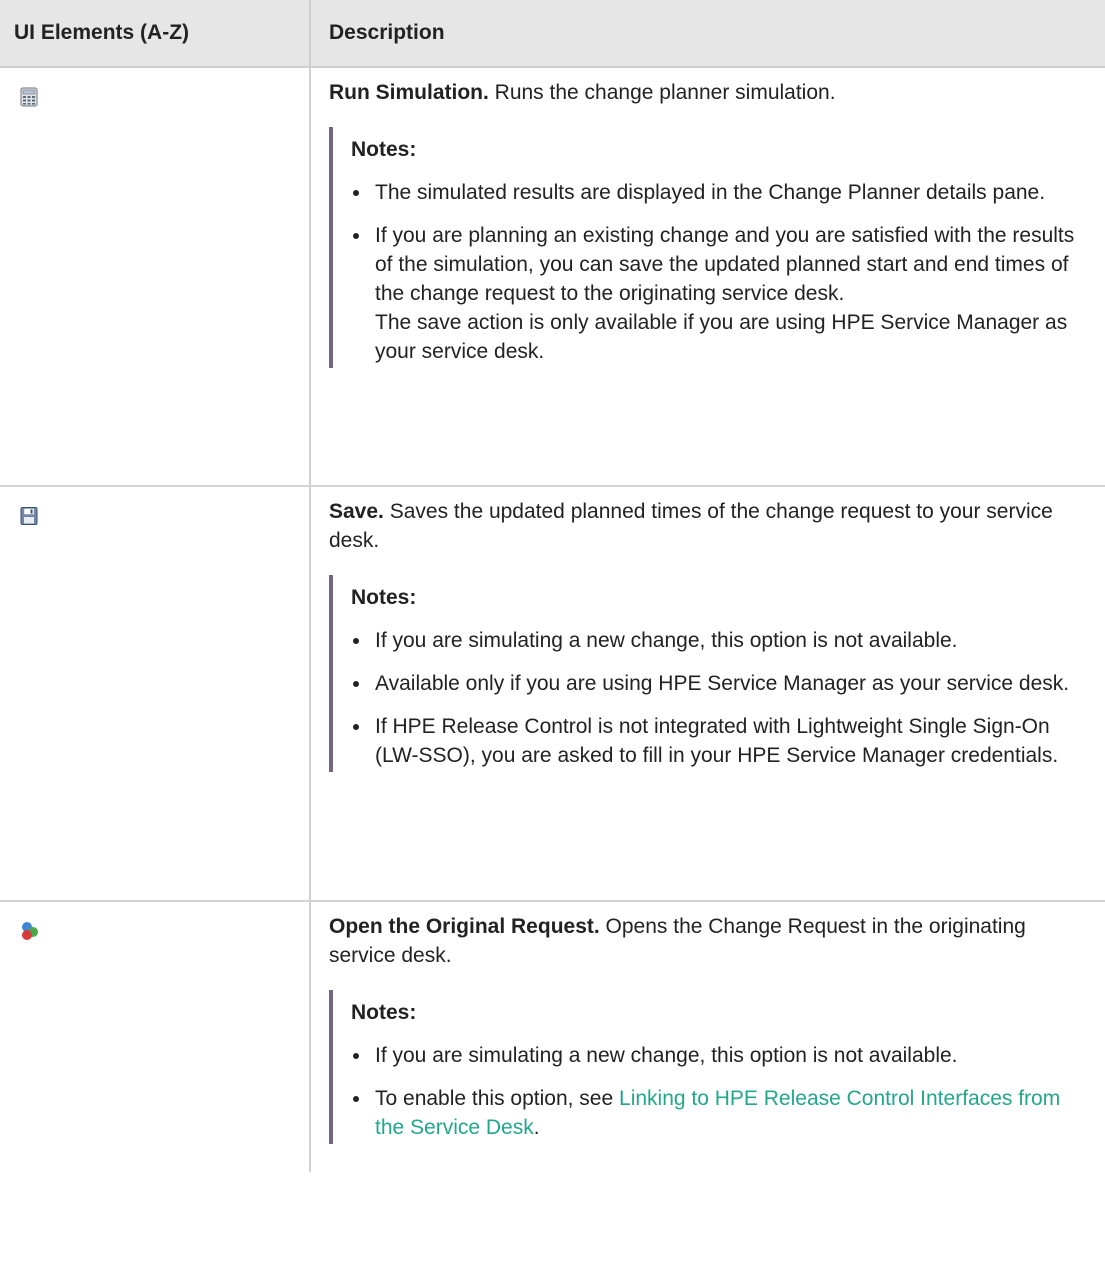  I want to click on row-title: Run Simulation., so click(409, 92).